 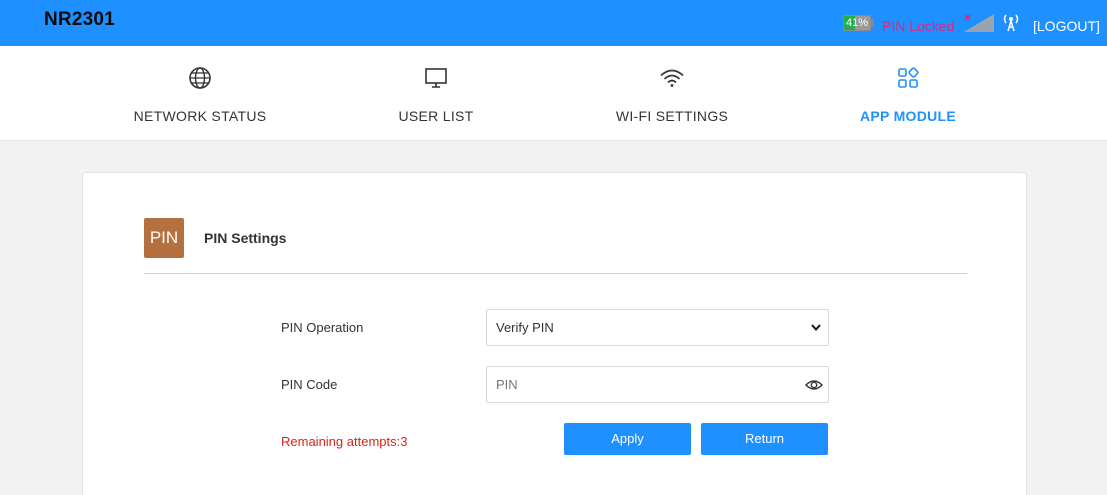 I want to click on pin-status-text: PIN Locked, so click(x=918, y=26).